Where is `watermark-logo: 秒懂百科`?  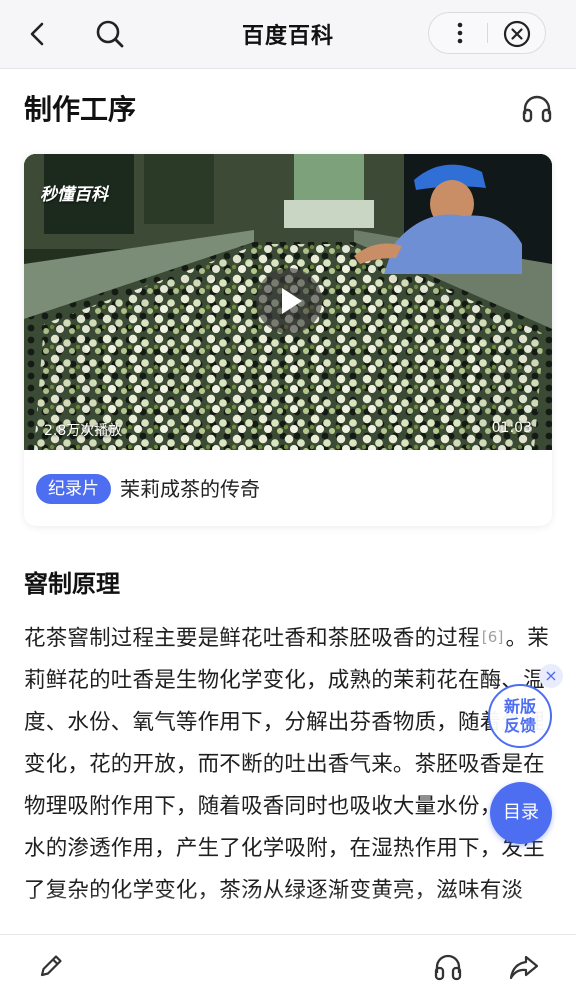 watermark-logo: 秒懂百科 is located at coordinates (74, 195).